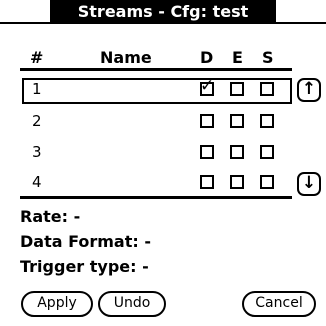 Image resolution: width=326 pixels, height=326 pixels. What do you see at coordinates (157, 154) in the screenshot?
I see `table-row-3: 3` at bounding box center [157, 154].